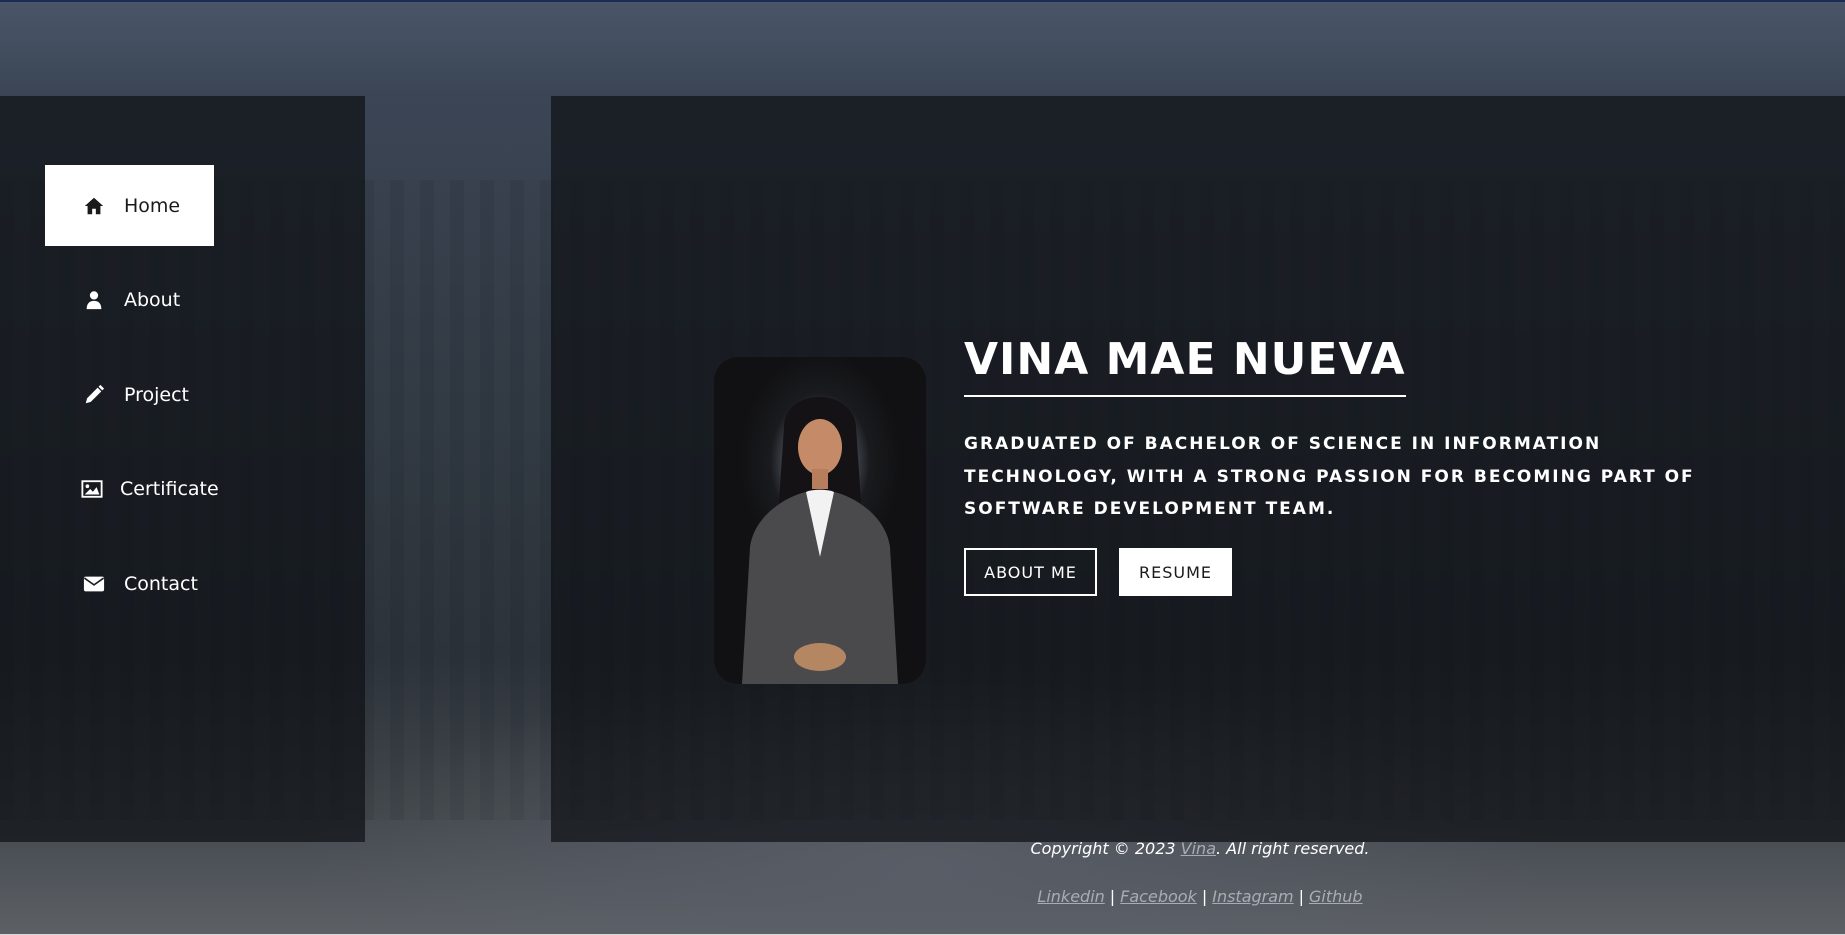 The height and width of the screenshot is (935, 1845). What do you see at coordinates (1252, 896) in the screenshot?
I see `instagram-link: Instagram` at bounding box center [1252, 896].